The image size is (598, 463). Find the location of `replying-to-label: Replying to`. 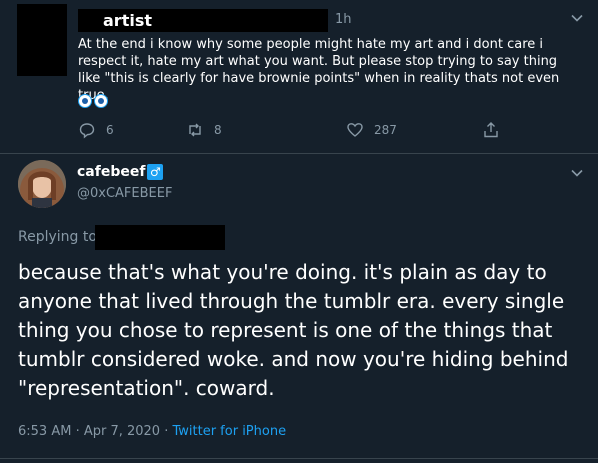

replying-to-label: Replying to is located at coordinates (57, 237).